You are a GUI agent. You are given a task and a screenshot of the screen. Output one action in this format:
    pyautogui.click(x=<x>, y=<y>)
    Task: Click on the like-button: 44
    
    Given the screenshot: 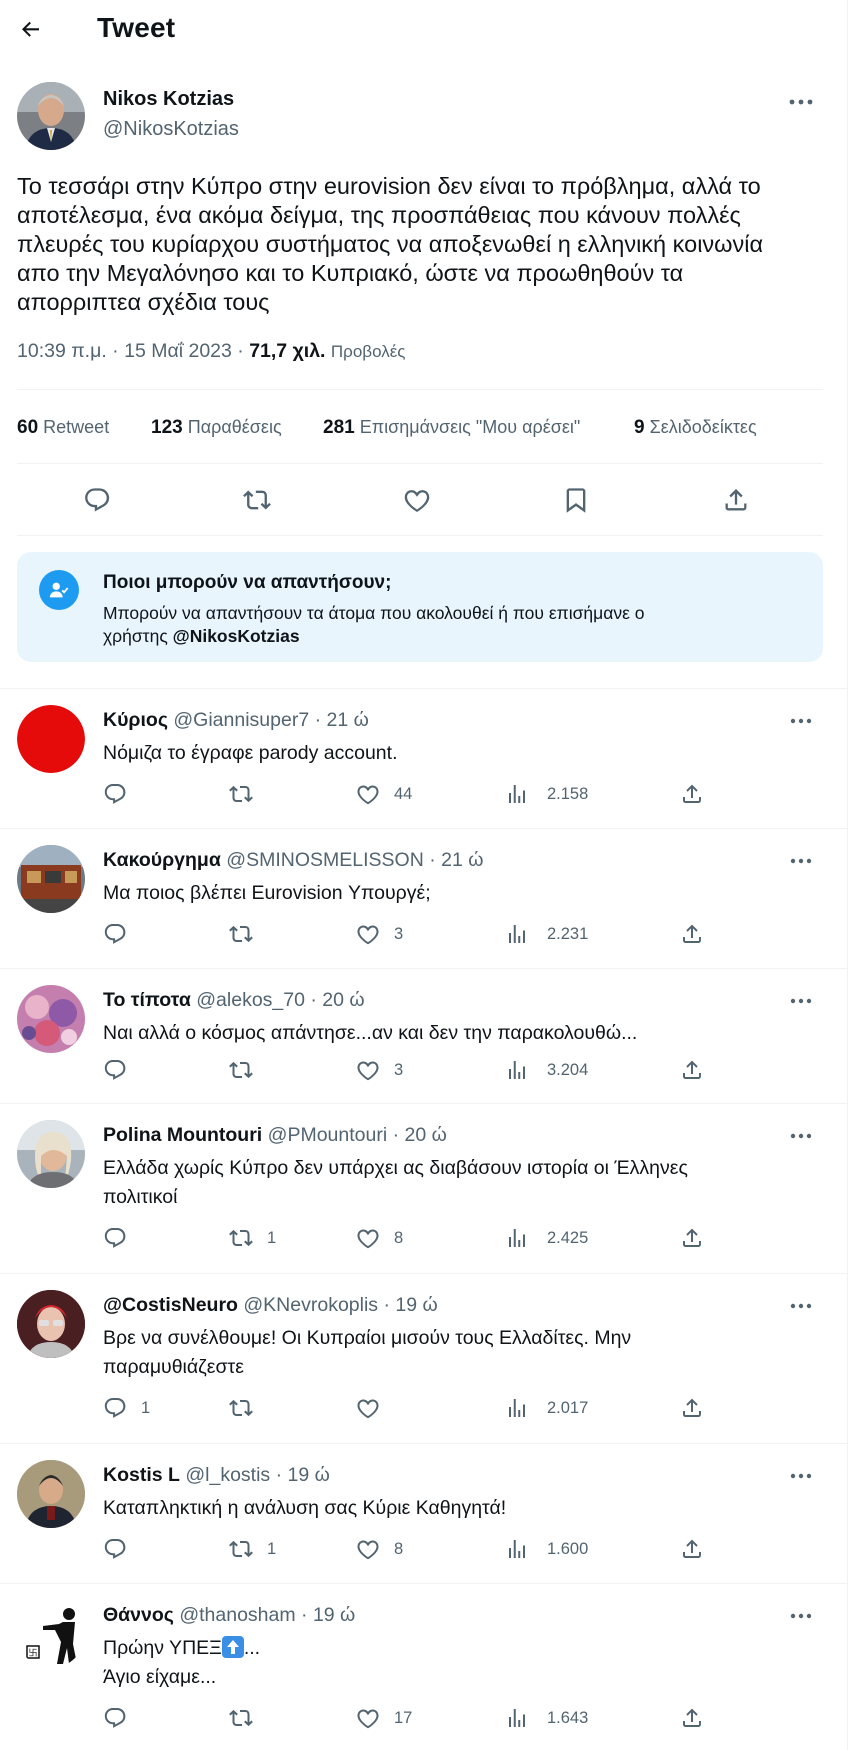 What is the action you would take?
    pyautogui.click(x=384, y=794)
    